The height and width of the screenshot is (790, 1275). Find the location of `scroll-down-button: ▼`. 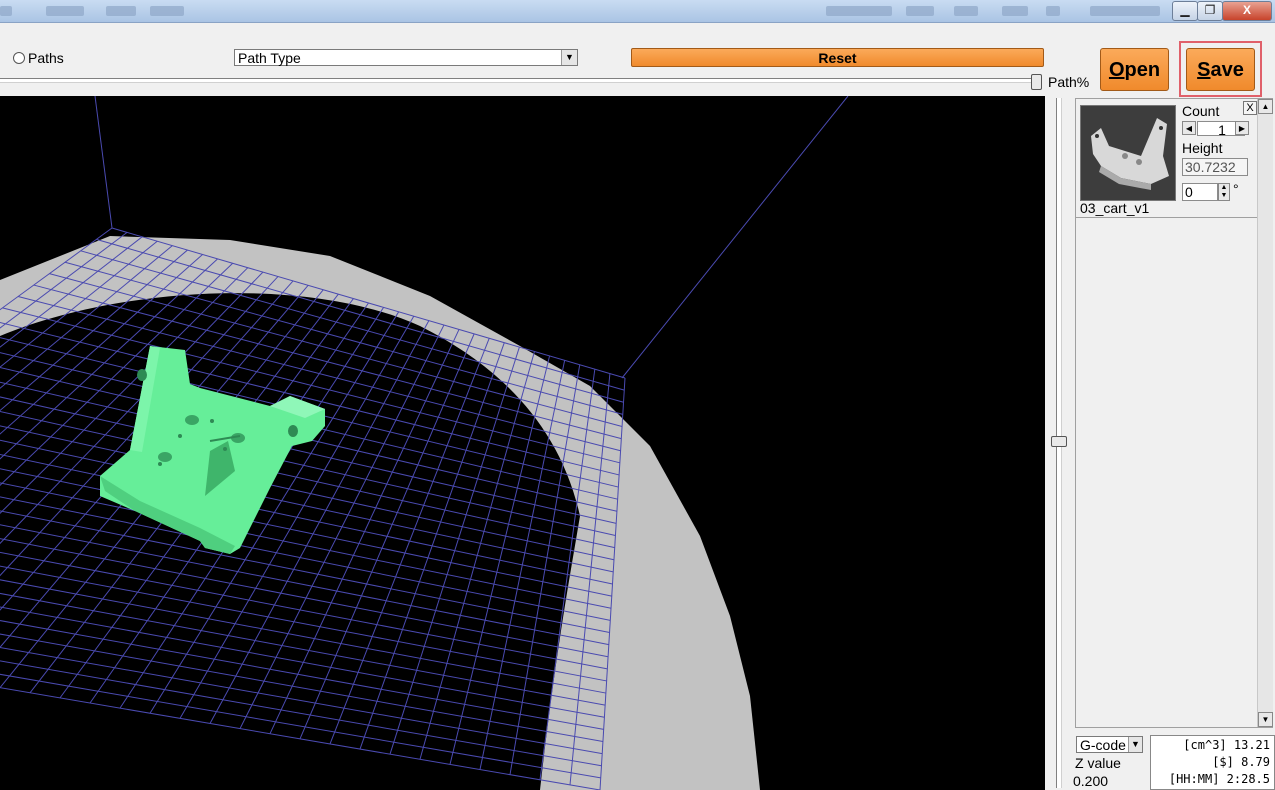

scroll-down-button: ▼ is located at coordinates (1265, 719).